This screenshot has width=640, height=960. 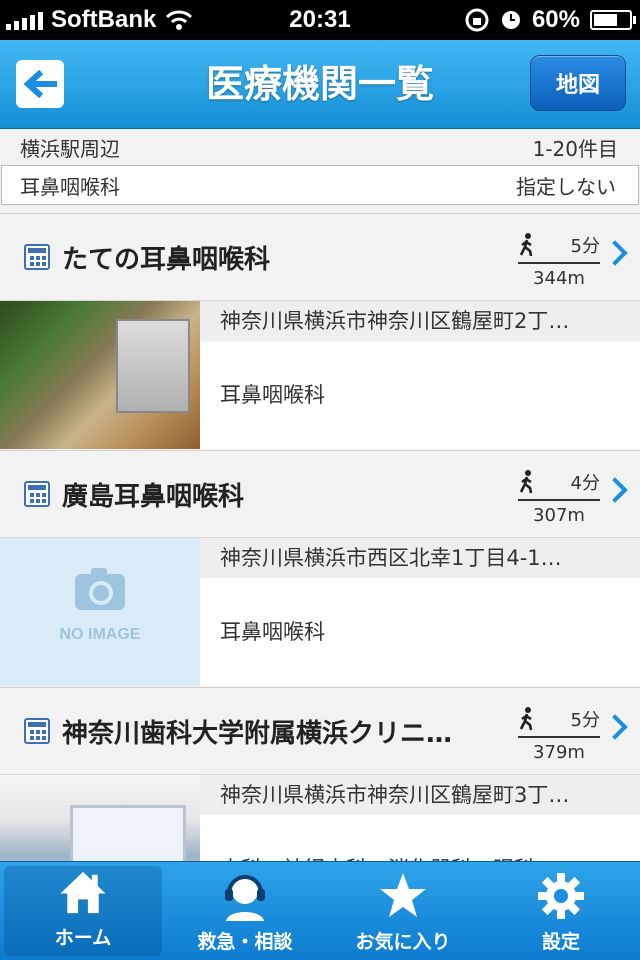 What do you see at coordinates (166, 259) in the screenshot?
I see `facility-name: たての耳鼻咽喉科` at bounding box center [166, 259].